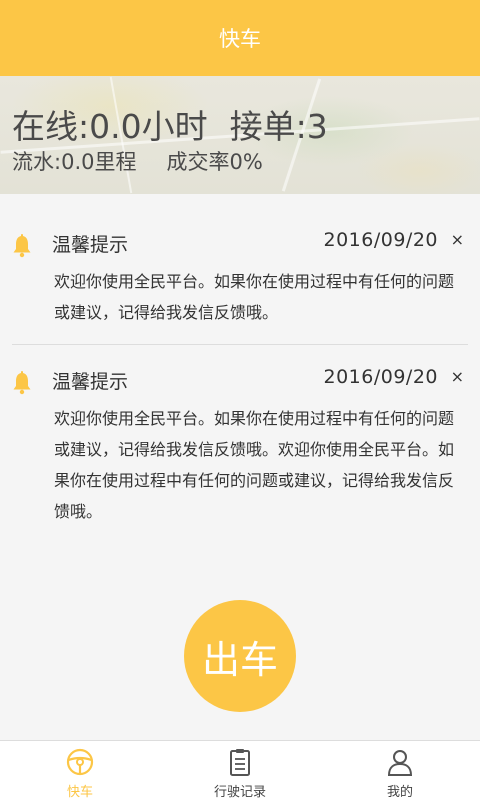  What do you see at coordinates (174, 126) in the screenshot?
I see `online-unit: 小时` at bounding box center [174, 126].